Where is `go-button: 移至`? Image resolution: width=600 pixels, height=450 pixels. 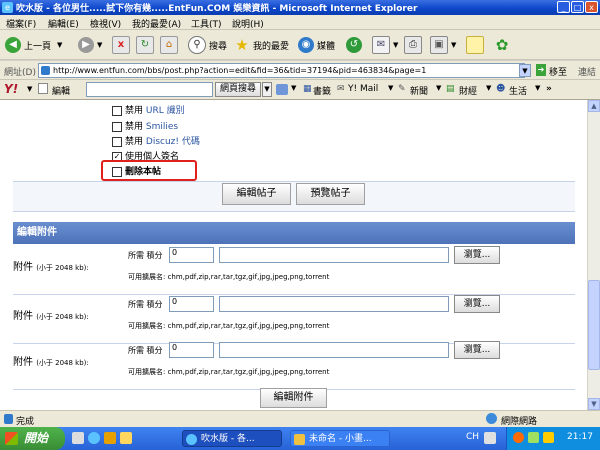 go-button: 移至 is located at coordinates (558, 71).